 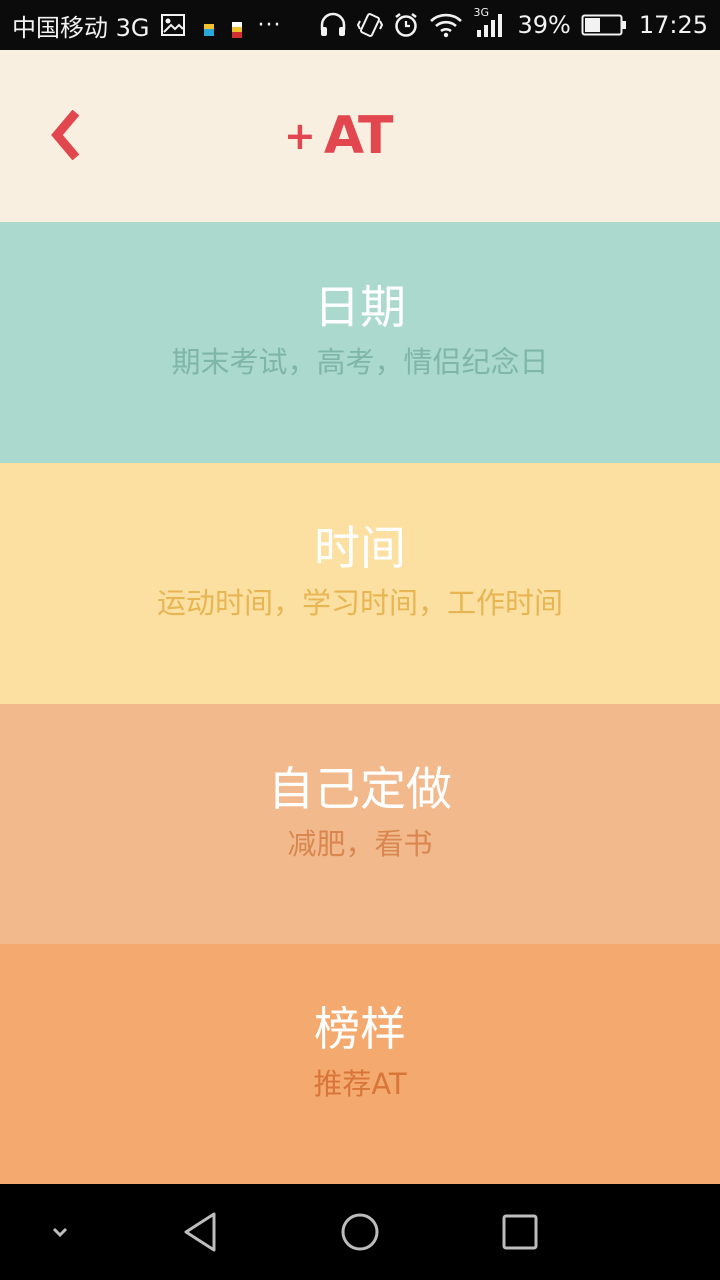 I want to click on image-icon, so click(x=173, y=25).